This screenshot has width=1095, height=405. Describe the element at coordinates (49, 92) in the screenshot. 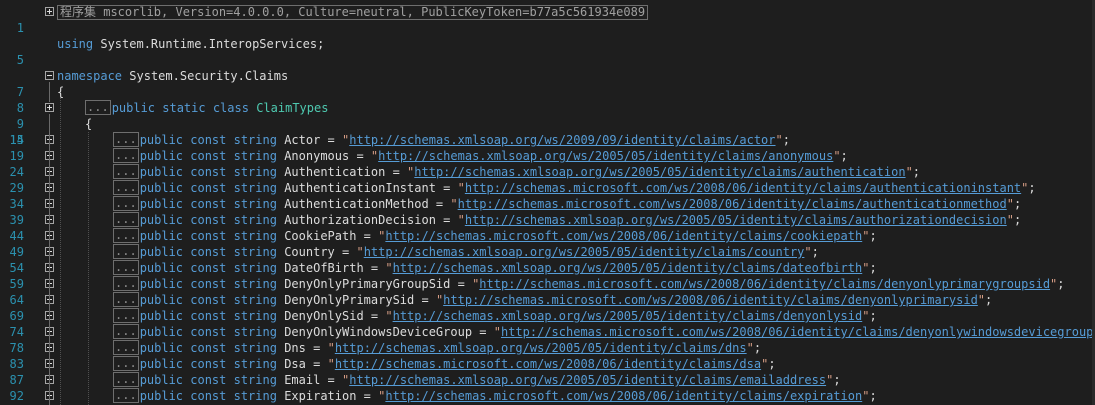

I see `fold-guide-line` at that location.